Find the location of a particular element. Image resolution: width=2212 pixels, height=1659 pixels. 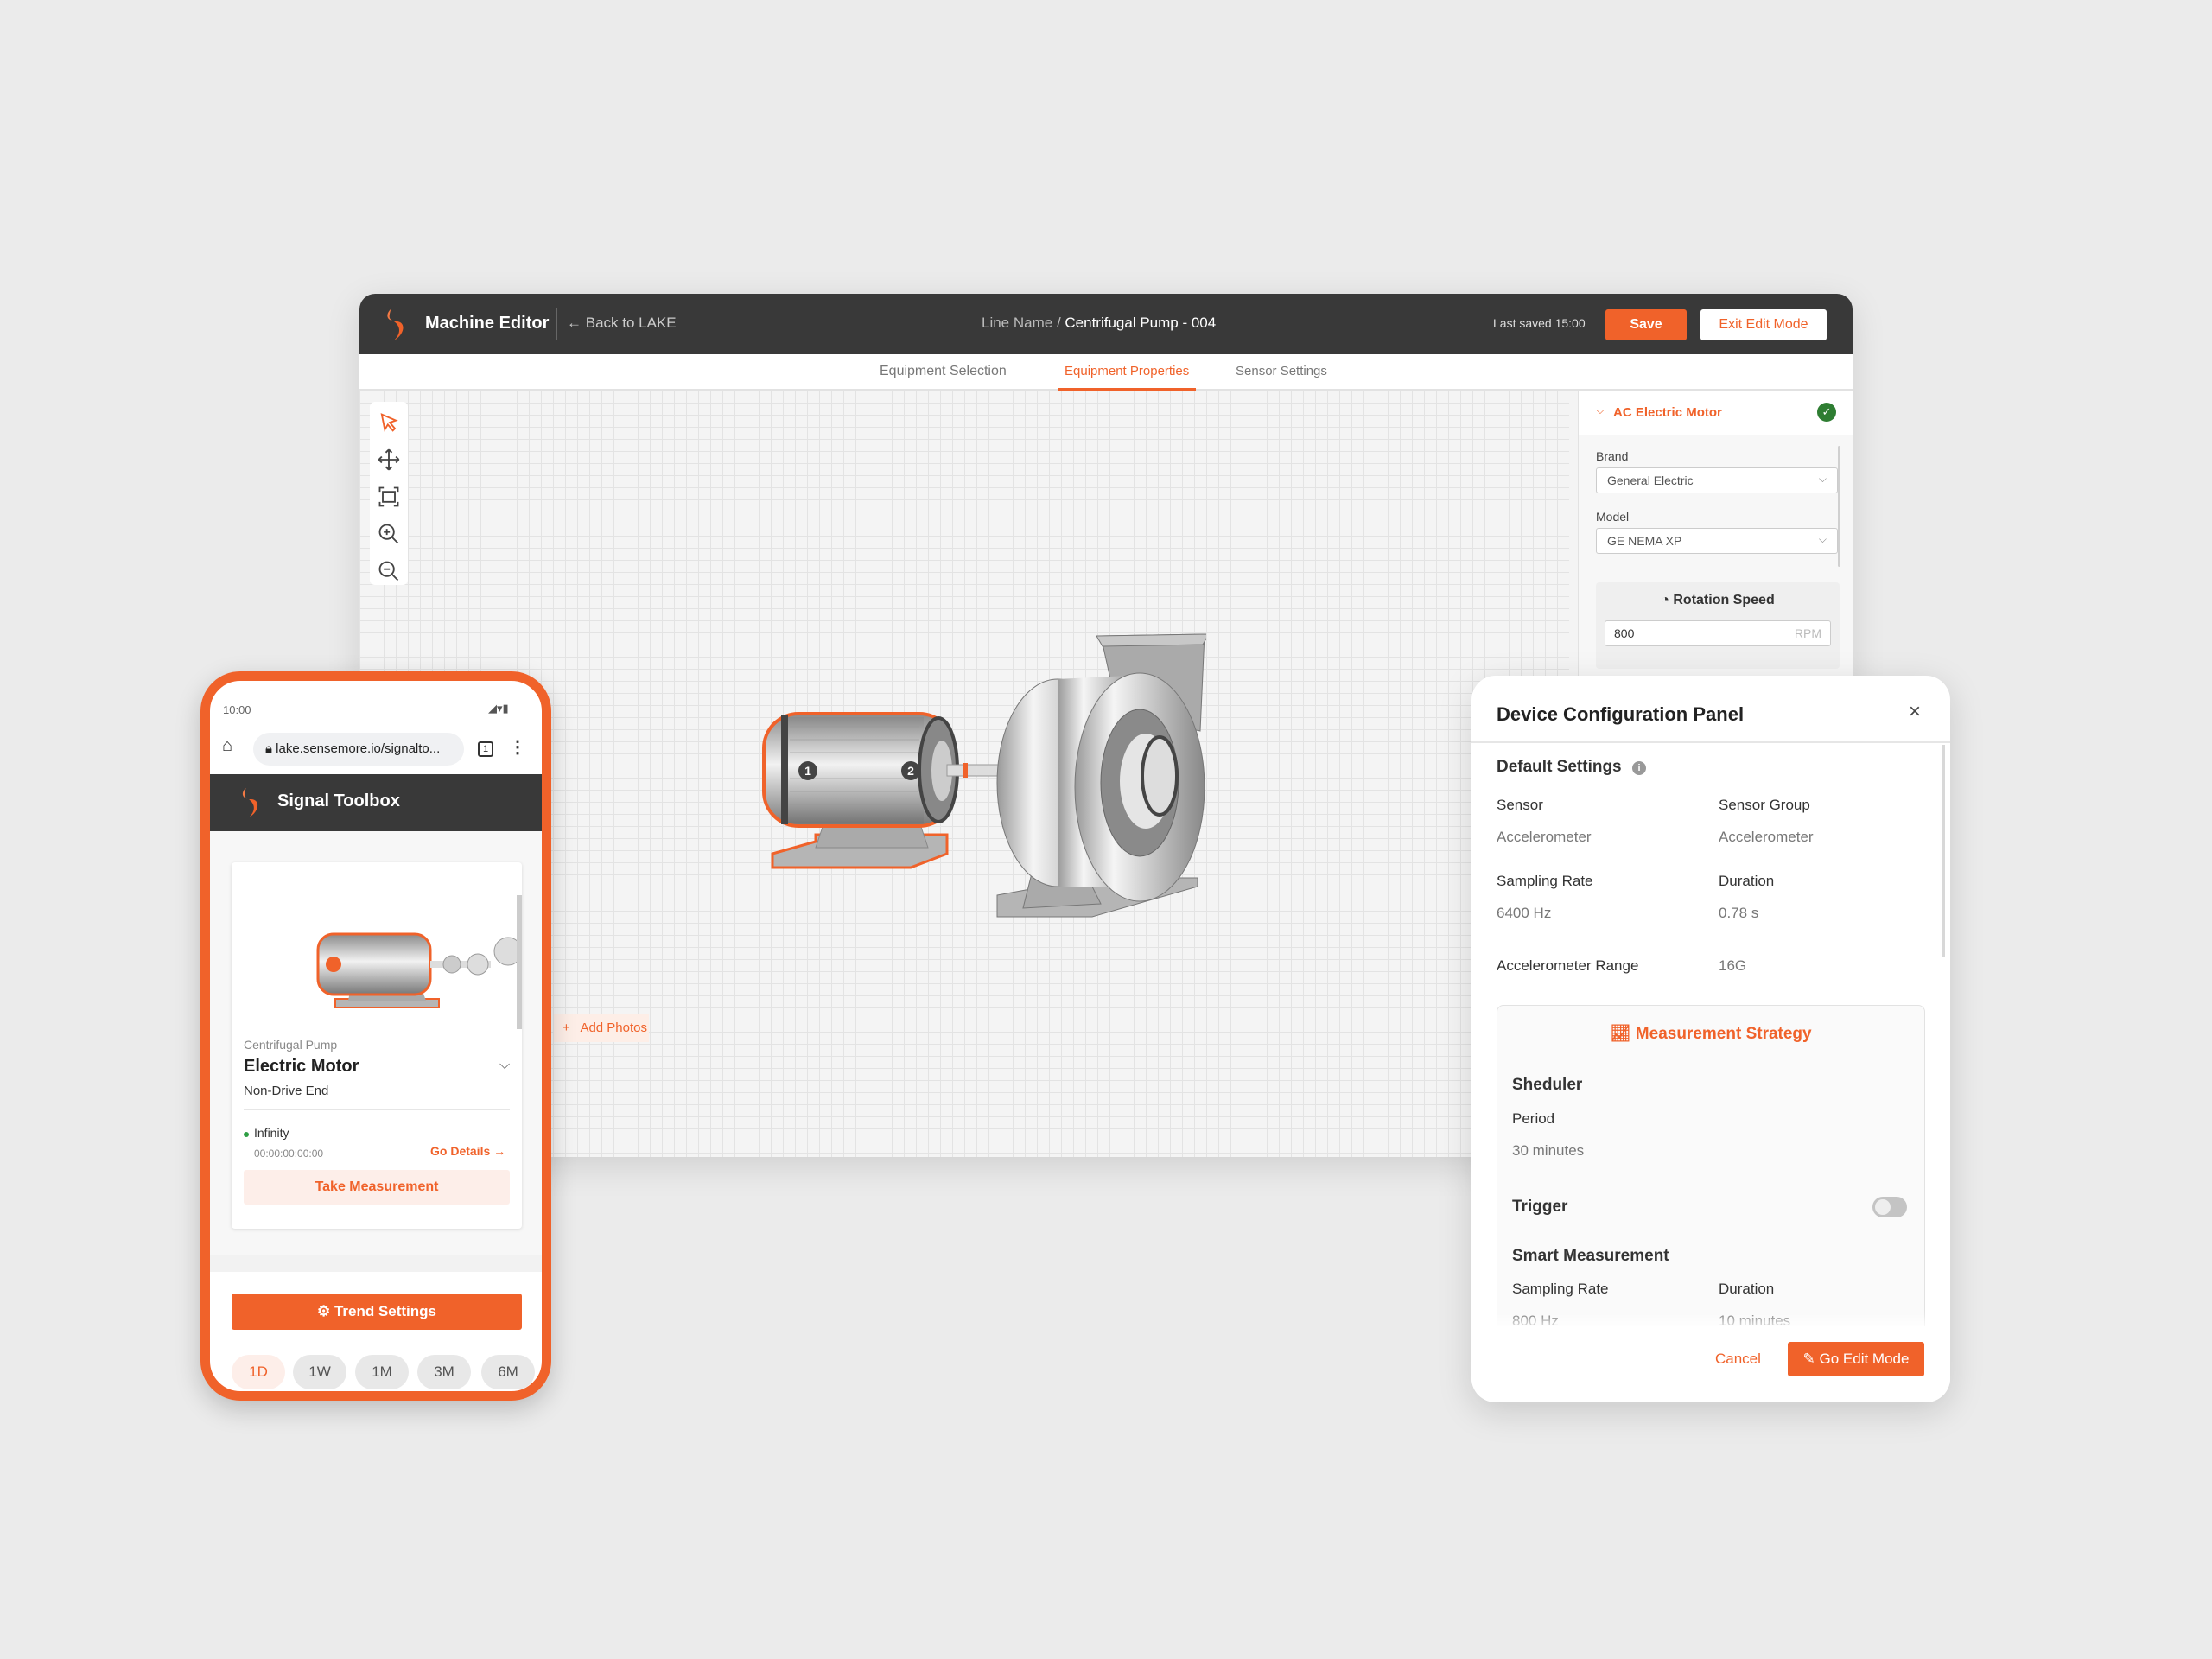

gauge-icon: ◔ is located at coordinates (1667, 600).